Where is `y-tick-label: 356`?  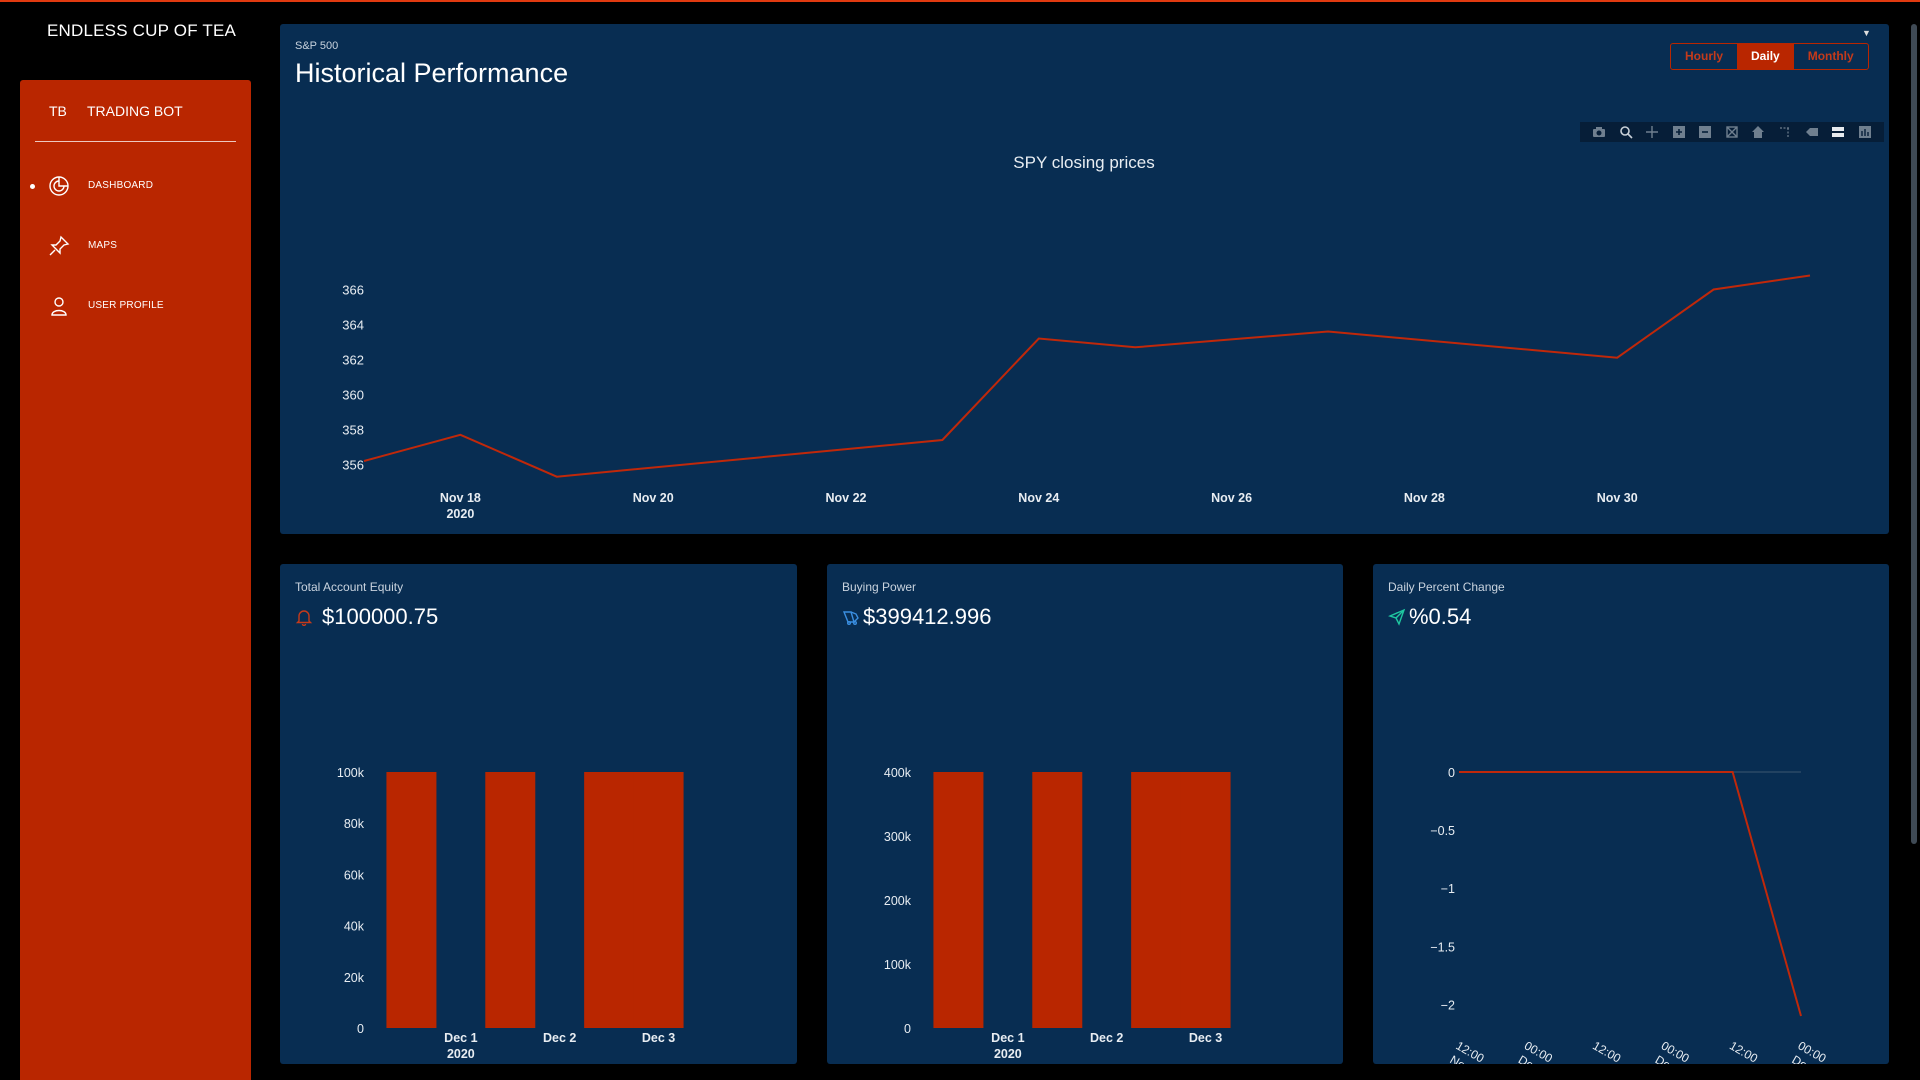 y-tick-label: 356 is located at coordinates (353, 465).